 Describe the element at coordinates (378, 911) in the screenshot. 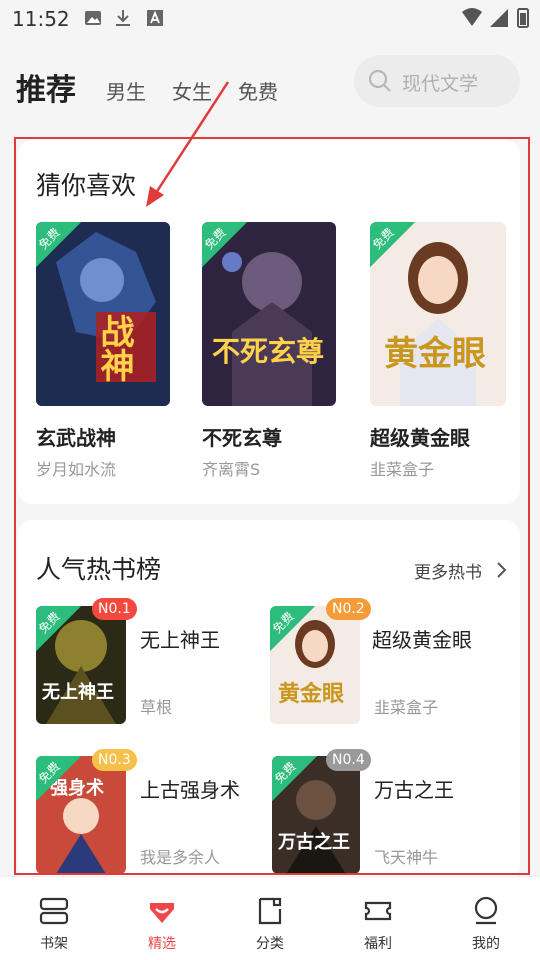

I see `ticket-icon` at that location.